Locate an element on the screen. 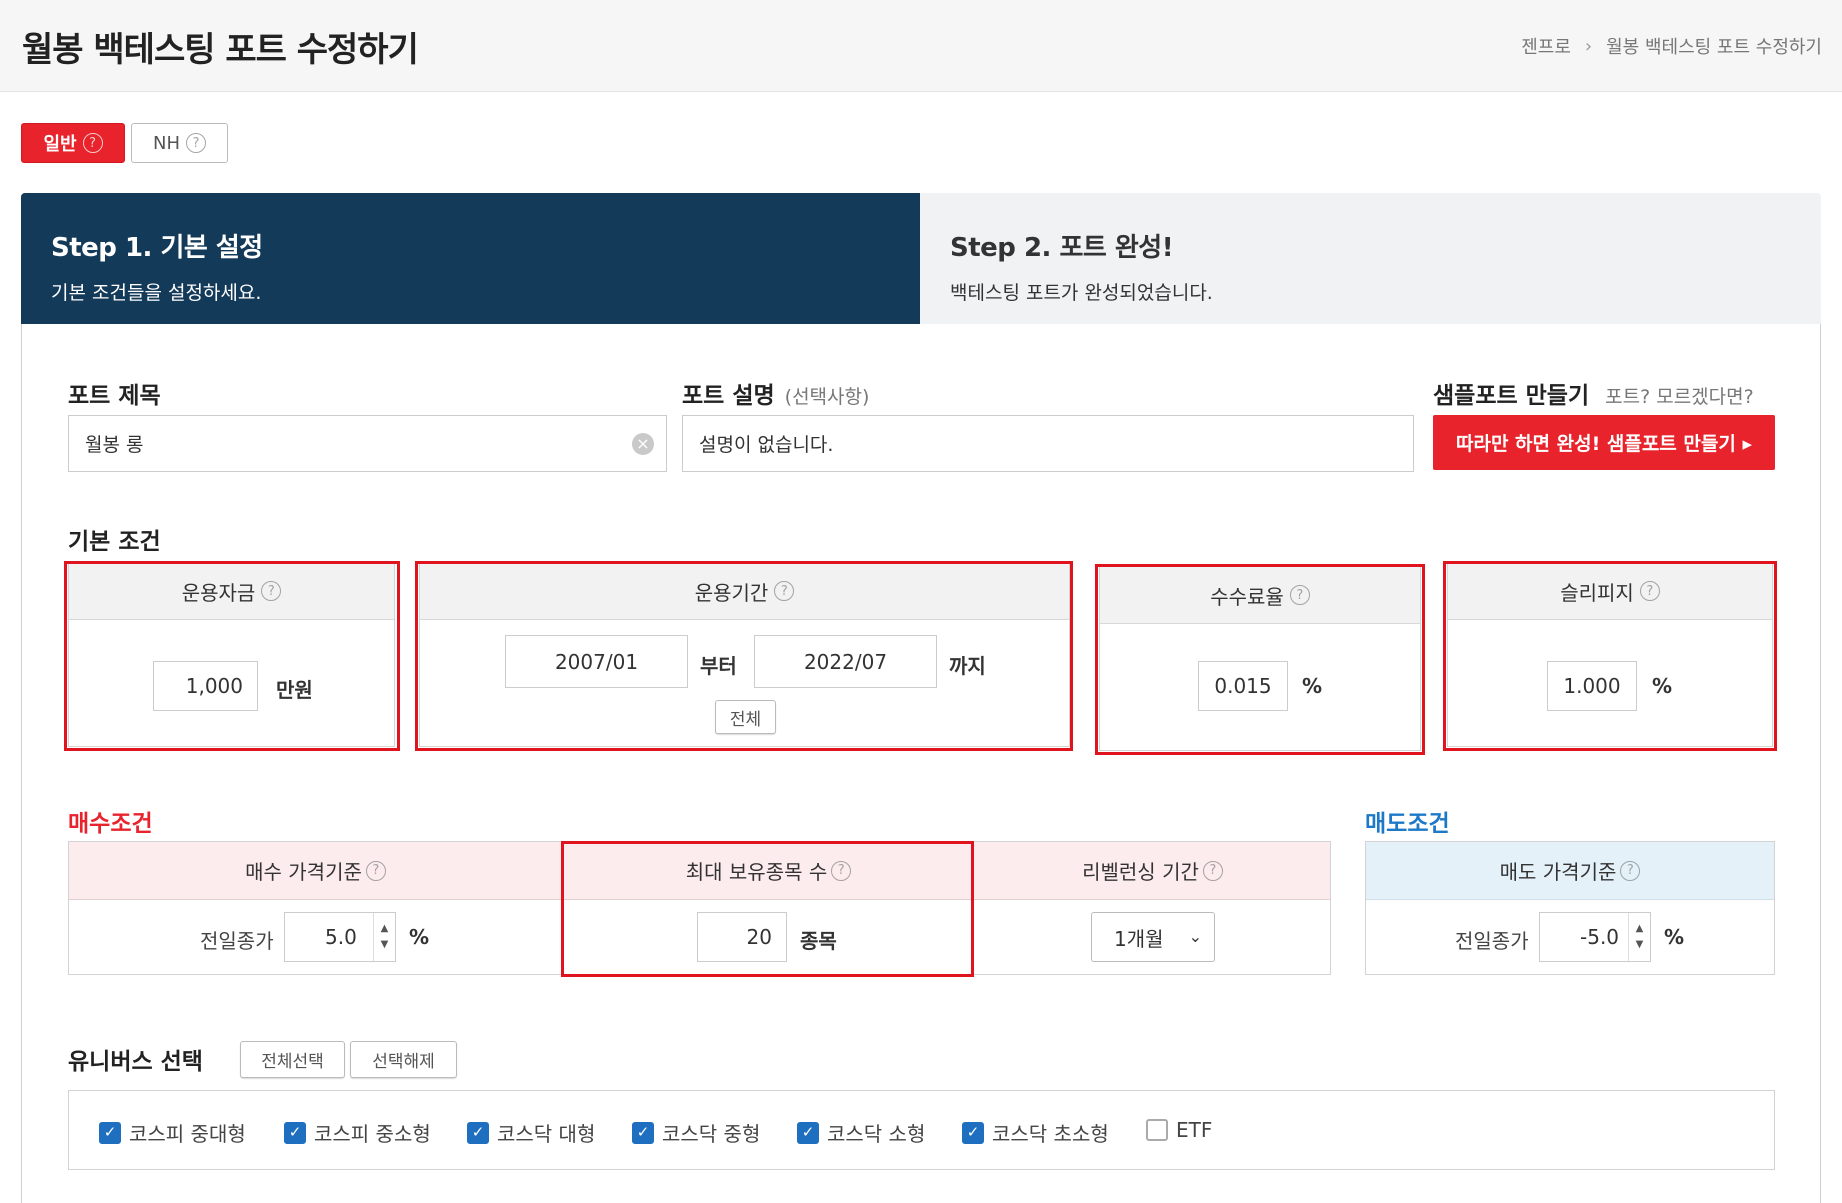  rebalance-select: 1개월 ⌄ is located at coordinates (1153, 937).